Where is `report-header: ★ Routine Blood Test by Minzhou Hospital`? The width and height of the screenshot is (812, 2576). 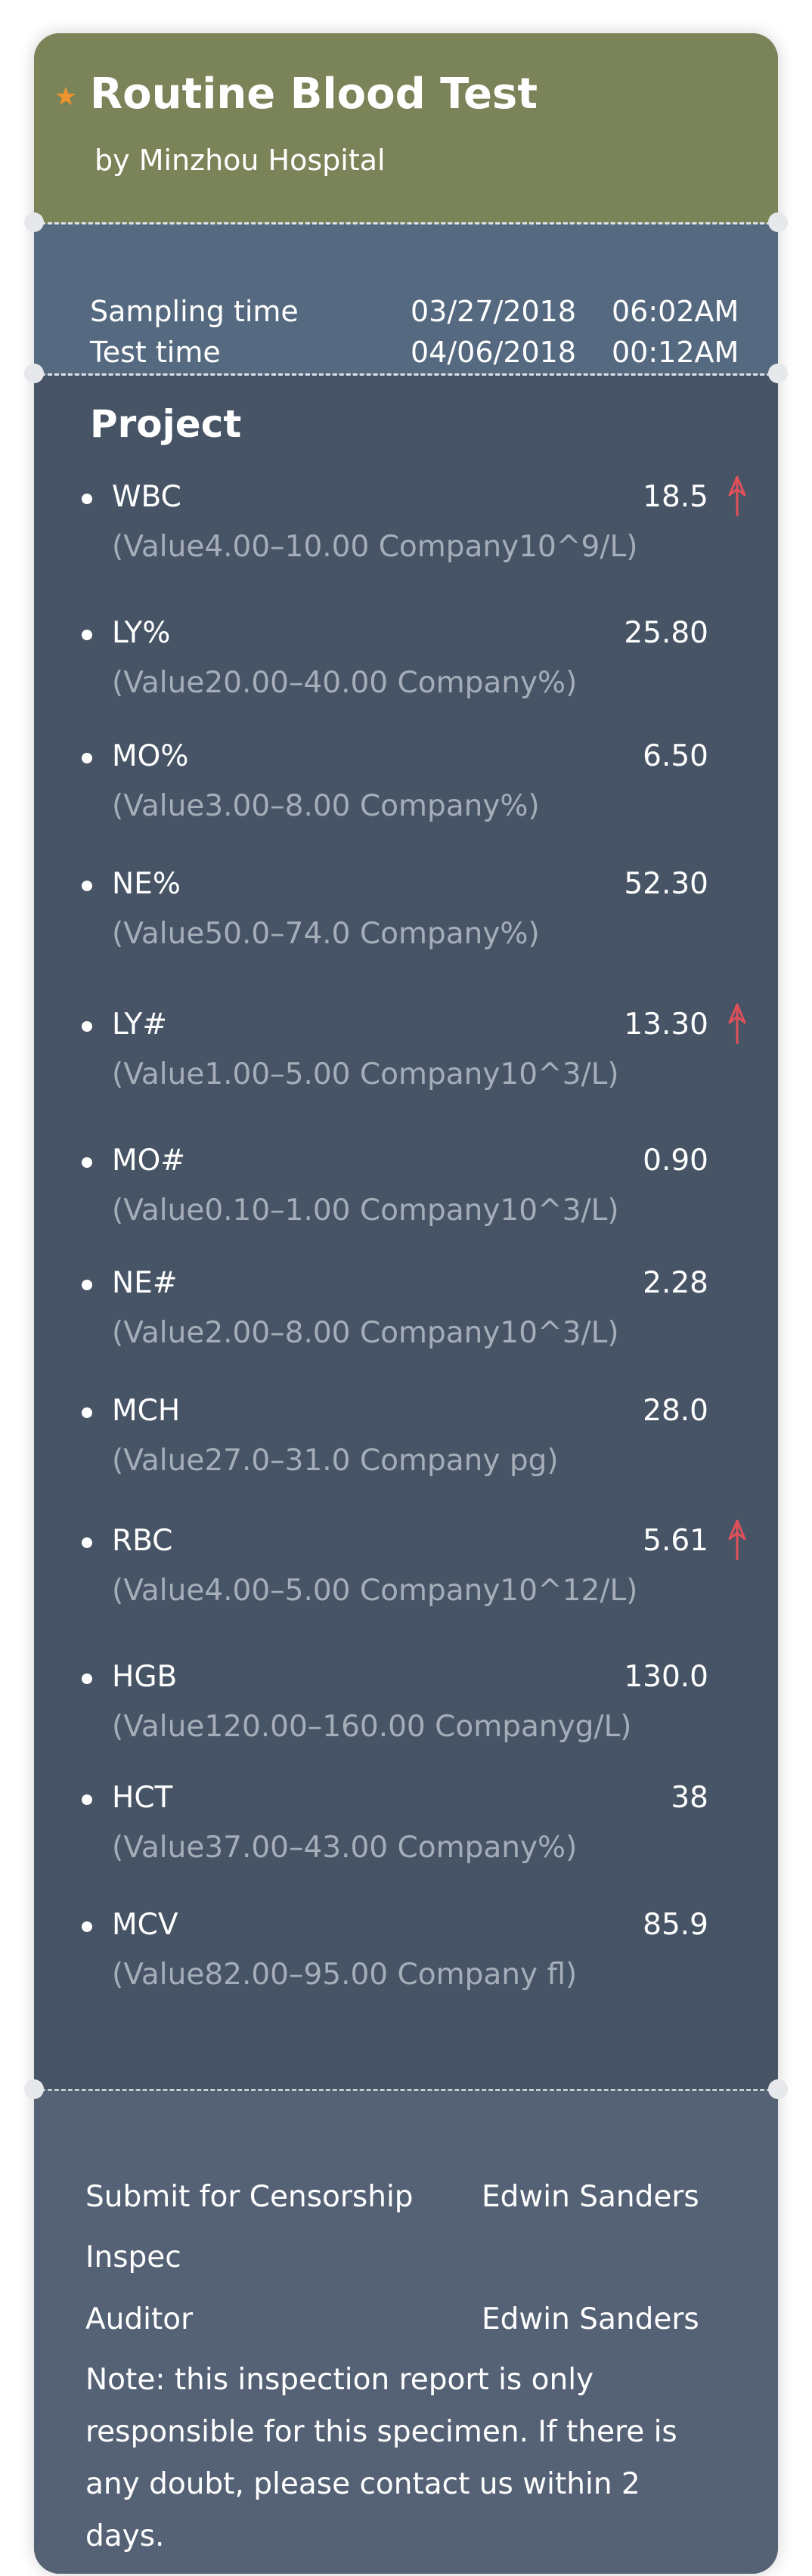 report-header: ★ Routine Blood Test by Minzhou Hospital is located at coordinates (406, 128).